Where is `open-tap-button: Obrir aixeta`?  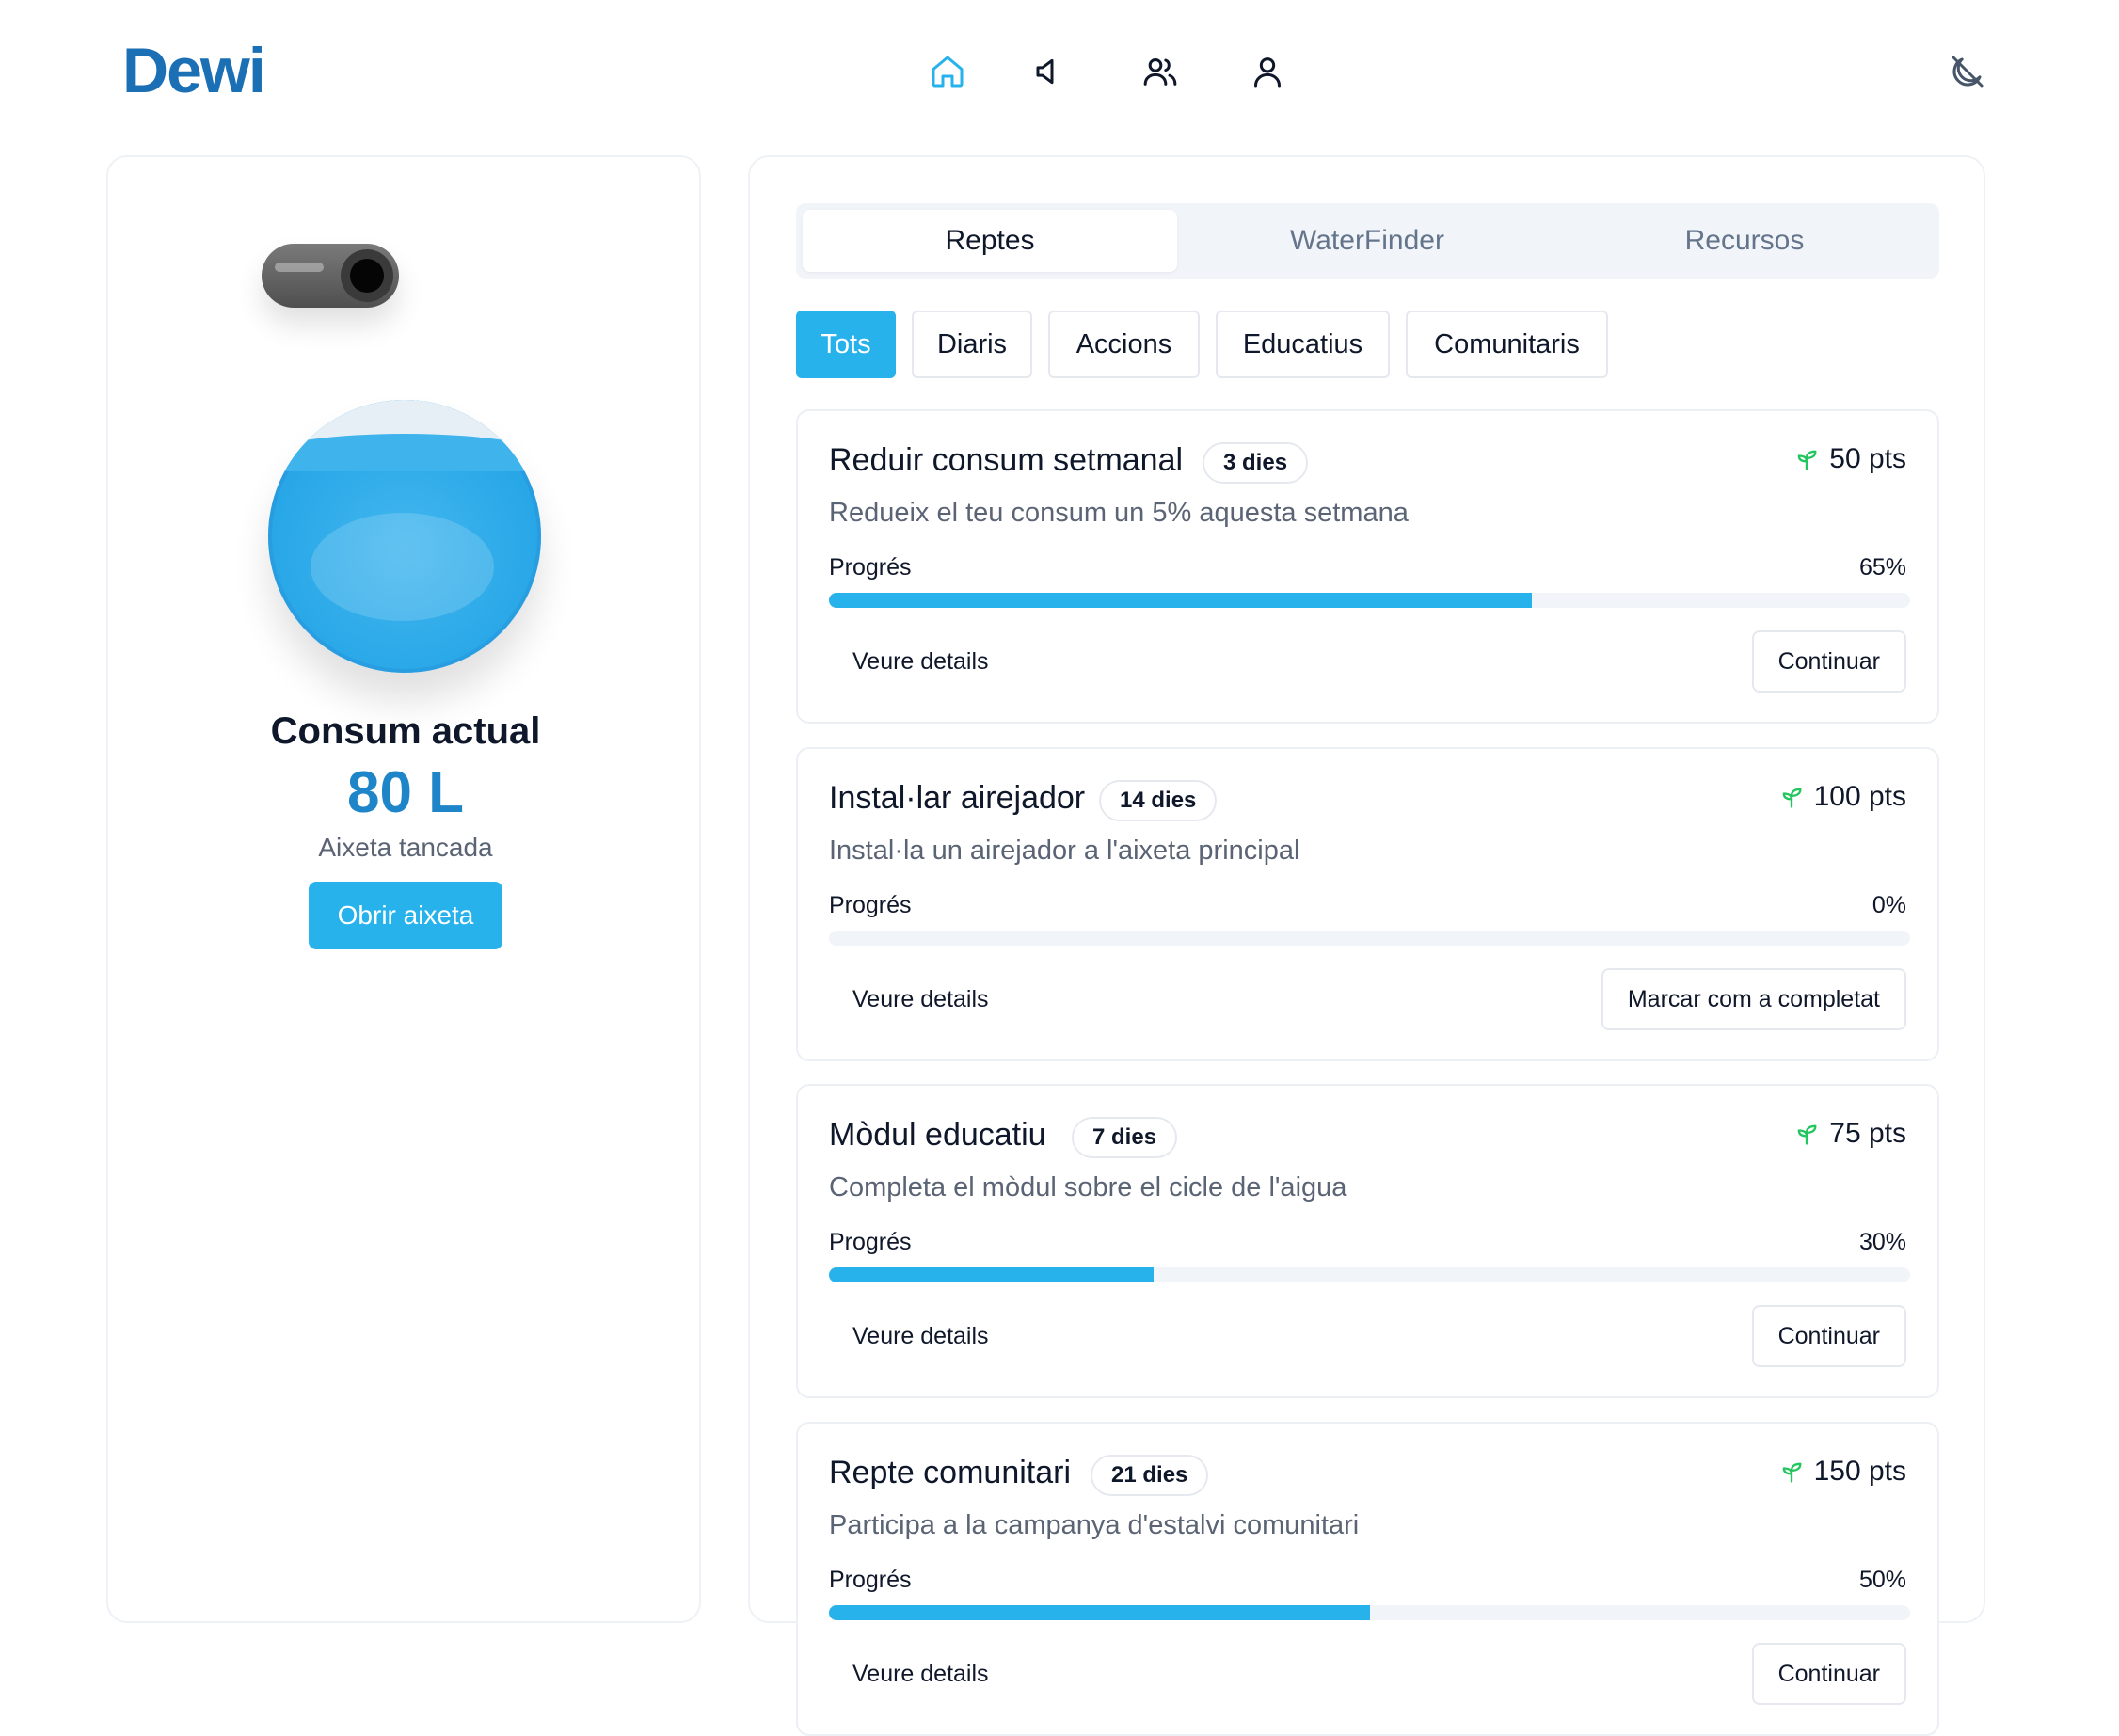 open-tap-button: Obrir aixeta is located at coordinates (405, 915).